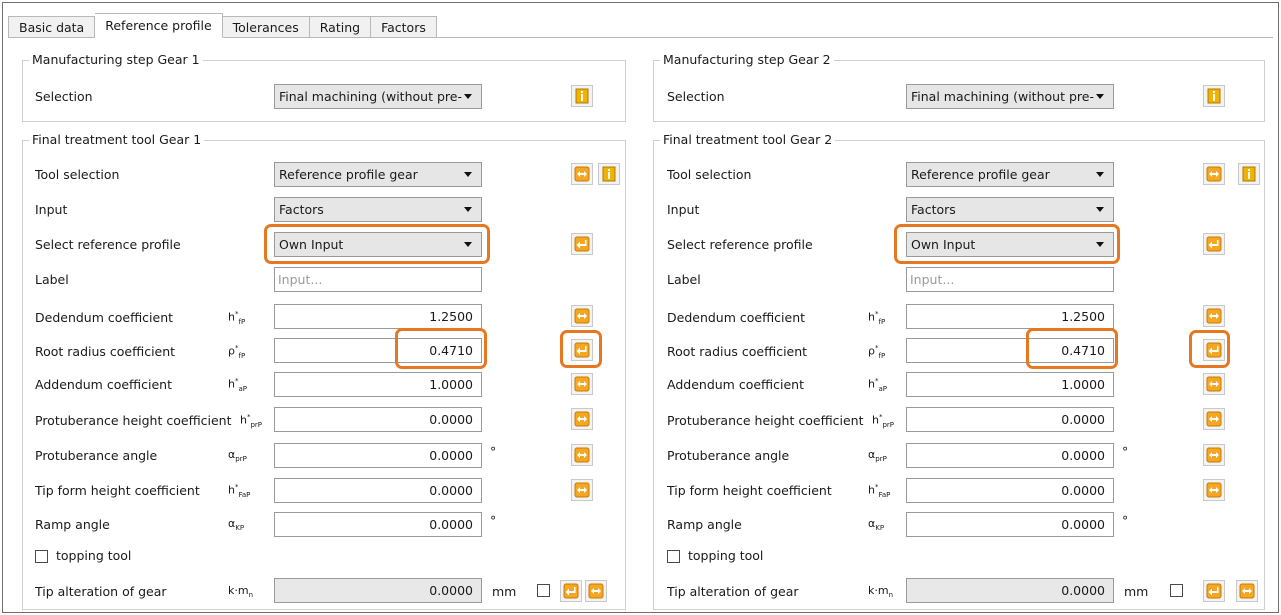  What do you see at coordinates (105, 351) in the screenshot?
I see `rootradius-label-gear1: Root radius coefficient` at bounding box center [105, 351].